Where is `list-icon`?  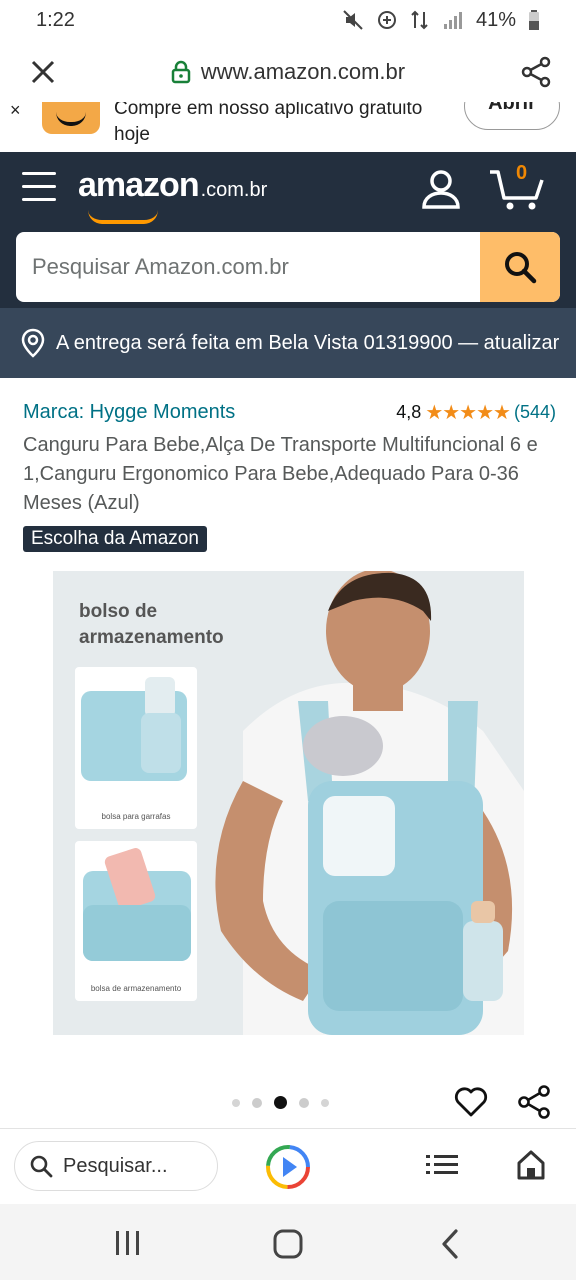 list-icon is located at coordinates (442, 1165).